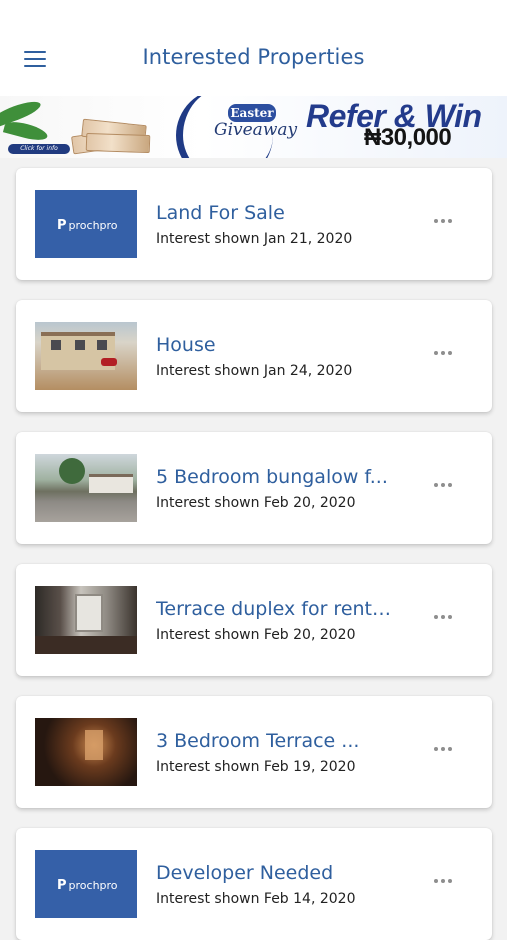 This screenshot has width=507, height=940. I want to click on page-title: Interested Properties, so click(253, 57).